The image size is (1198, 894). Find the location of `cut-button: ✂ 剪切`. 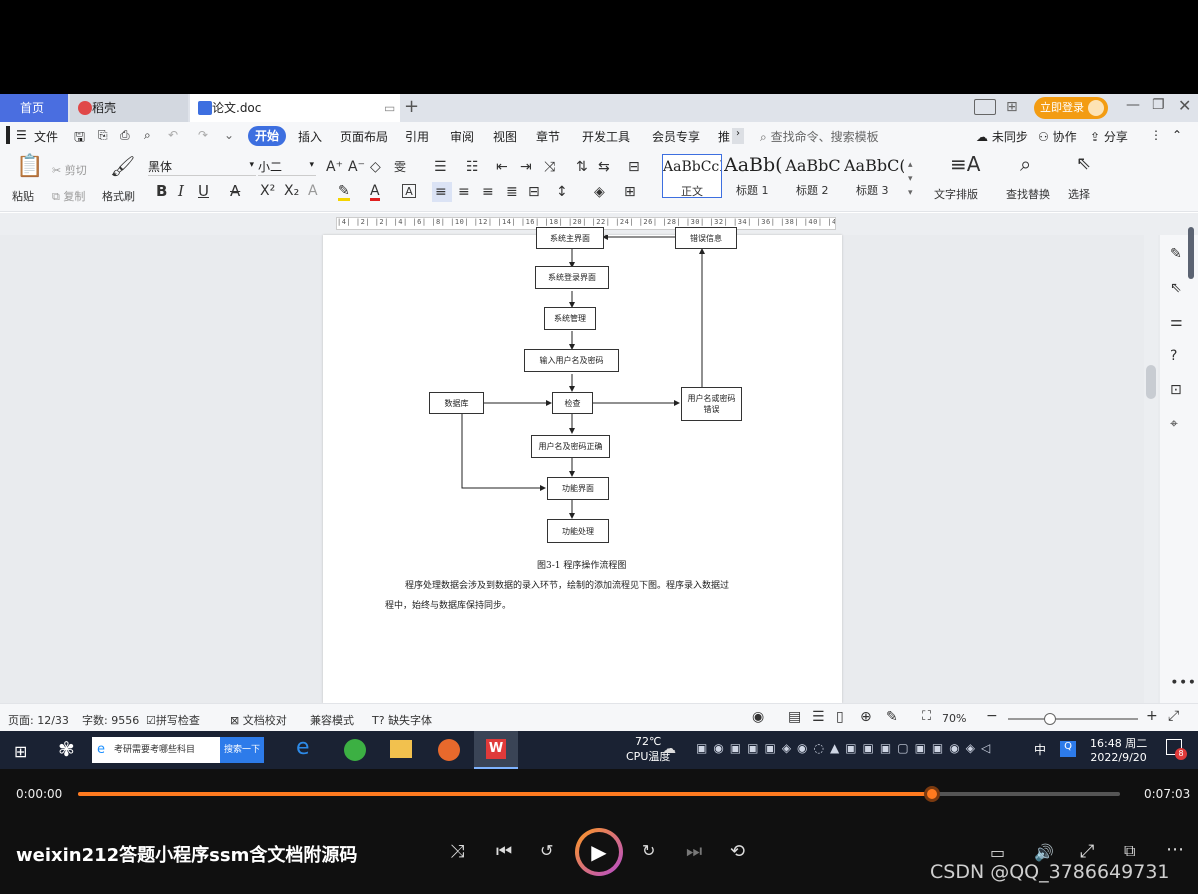

cut-button: ✂ 剪切 is located at coordinates (69, 170).